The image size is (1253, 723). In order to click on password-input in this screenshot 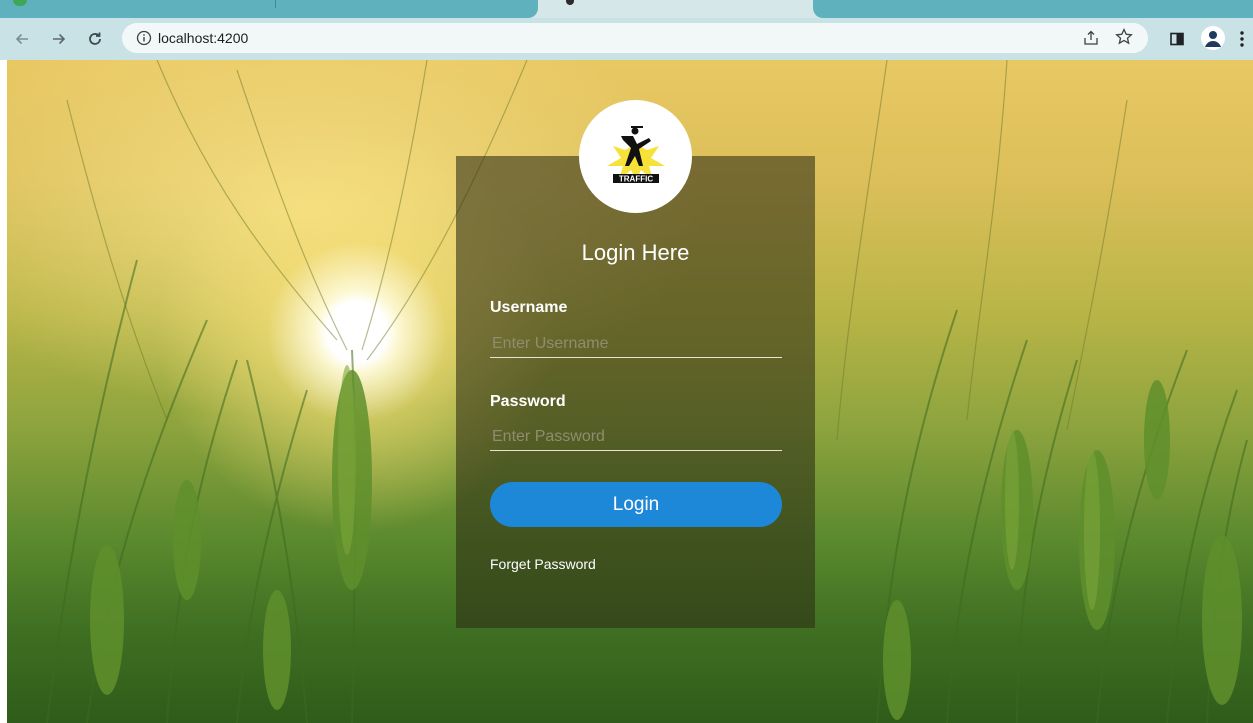, I will do `click(636, 437)`.